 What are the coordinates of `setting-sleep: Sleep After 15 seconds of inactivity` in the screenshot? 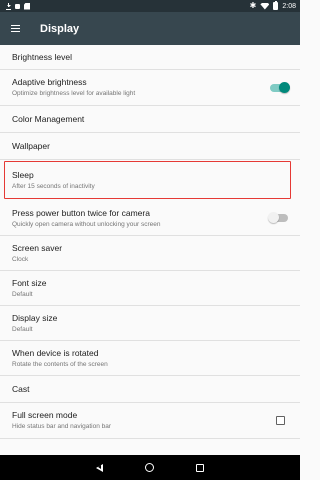 It's located at (147, 180).